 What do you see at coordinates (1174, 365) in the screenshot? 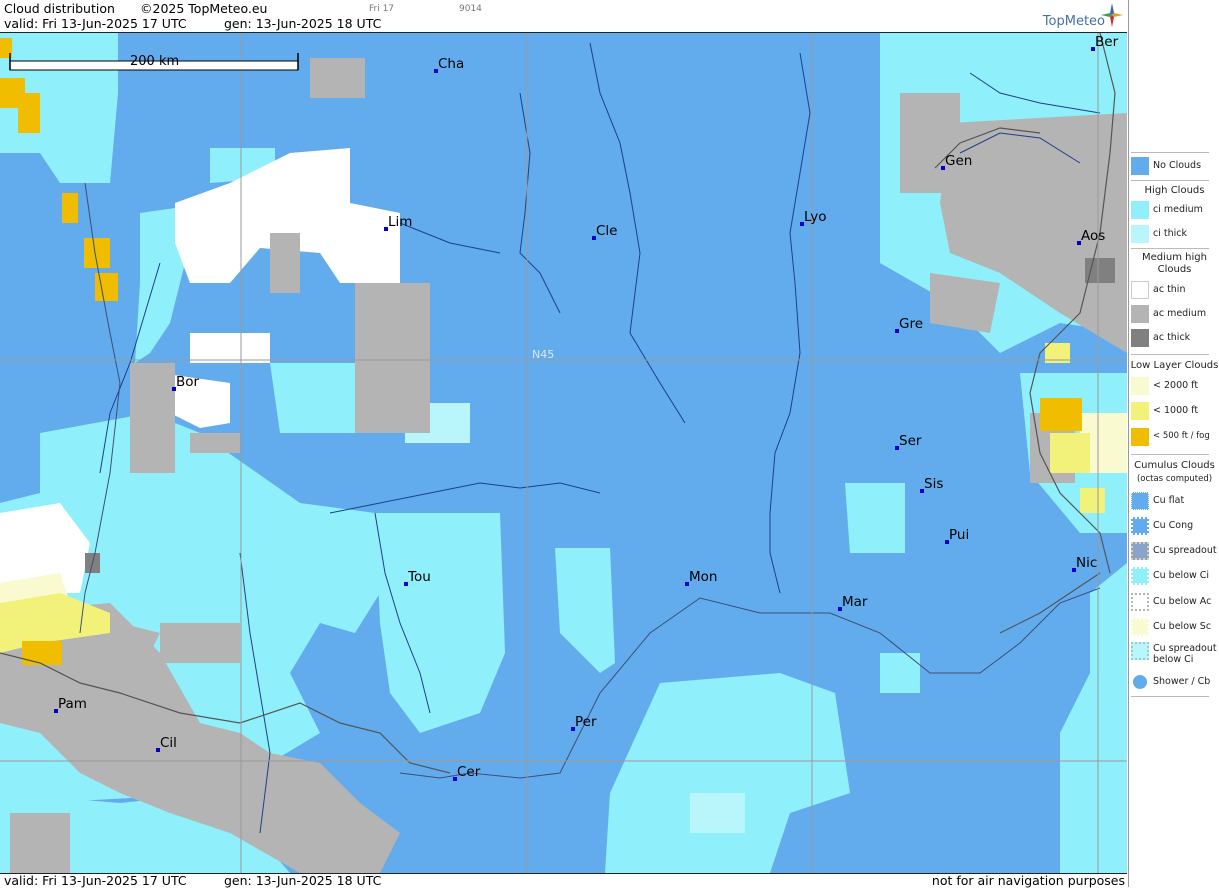
I see `legend-low-layer-heading: Low Layer Clouds` at bounding box center [1174, 365].